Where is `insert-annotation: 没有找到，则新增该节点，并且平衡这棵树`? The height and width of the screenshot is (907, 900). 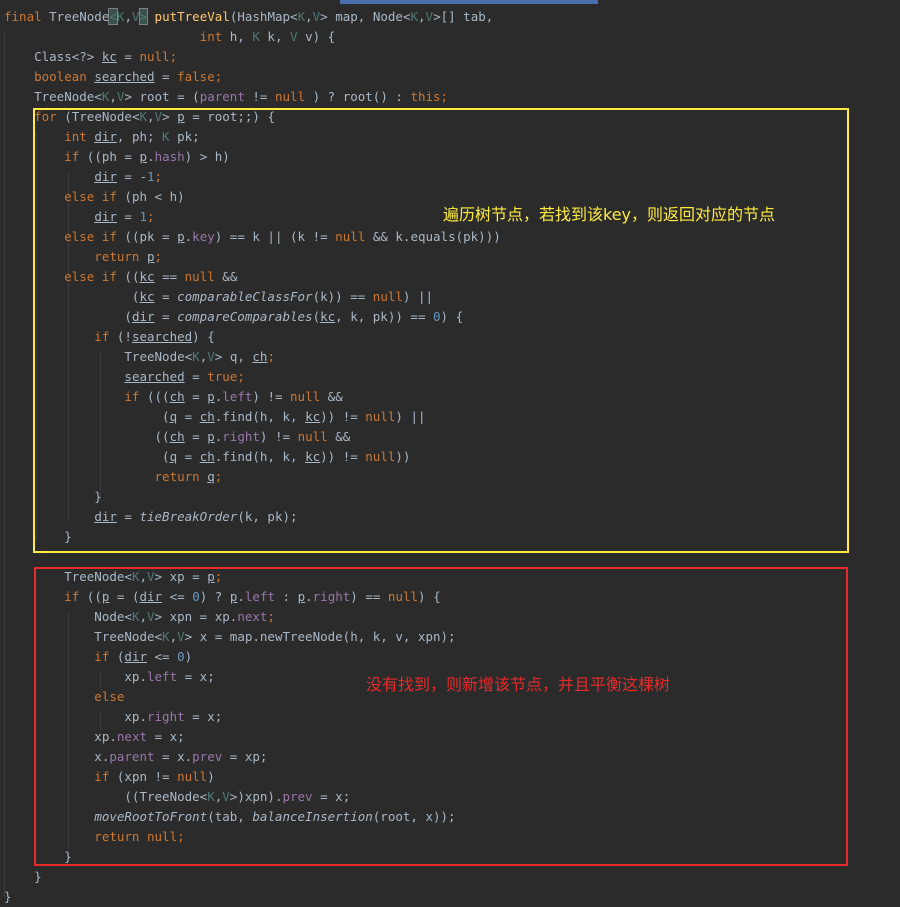 insert-annotation: 没有找到，则新增该节点，并且平衡这棵树 is located at coordinates (518, 684).